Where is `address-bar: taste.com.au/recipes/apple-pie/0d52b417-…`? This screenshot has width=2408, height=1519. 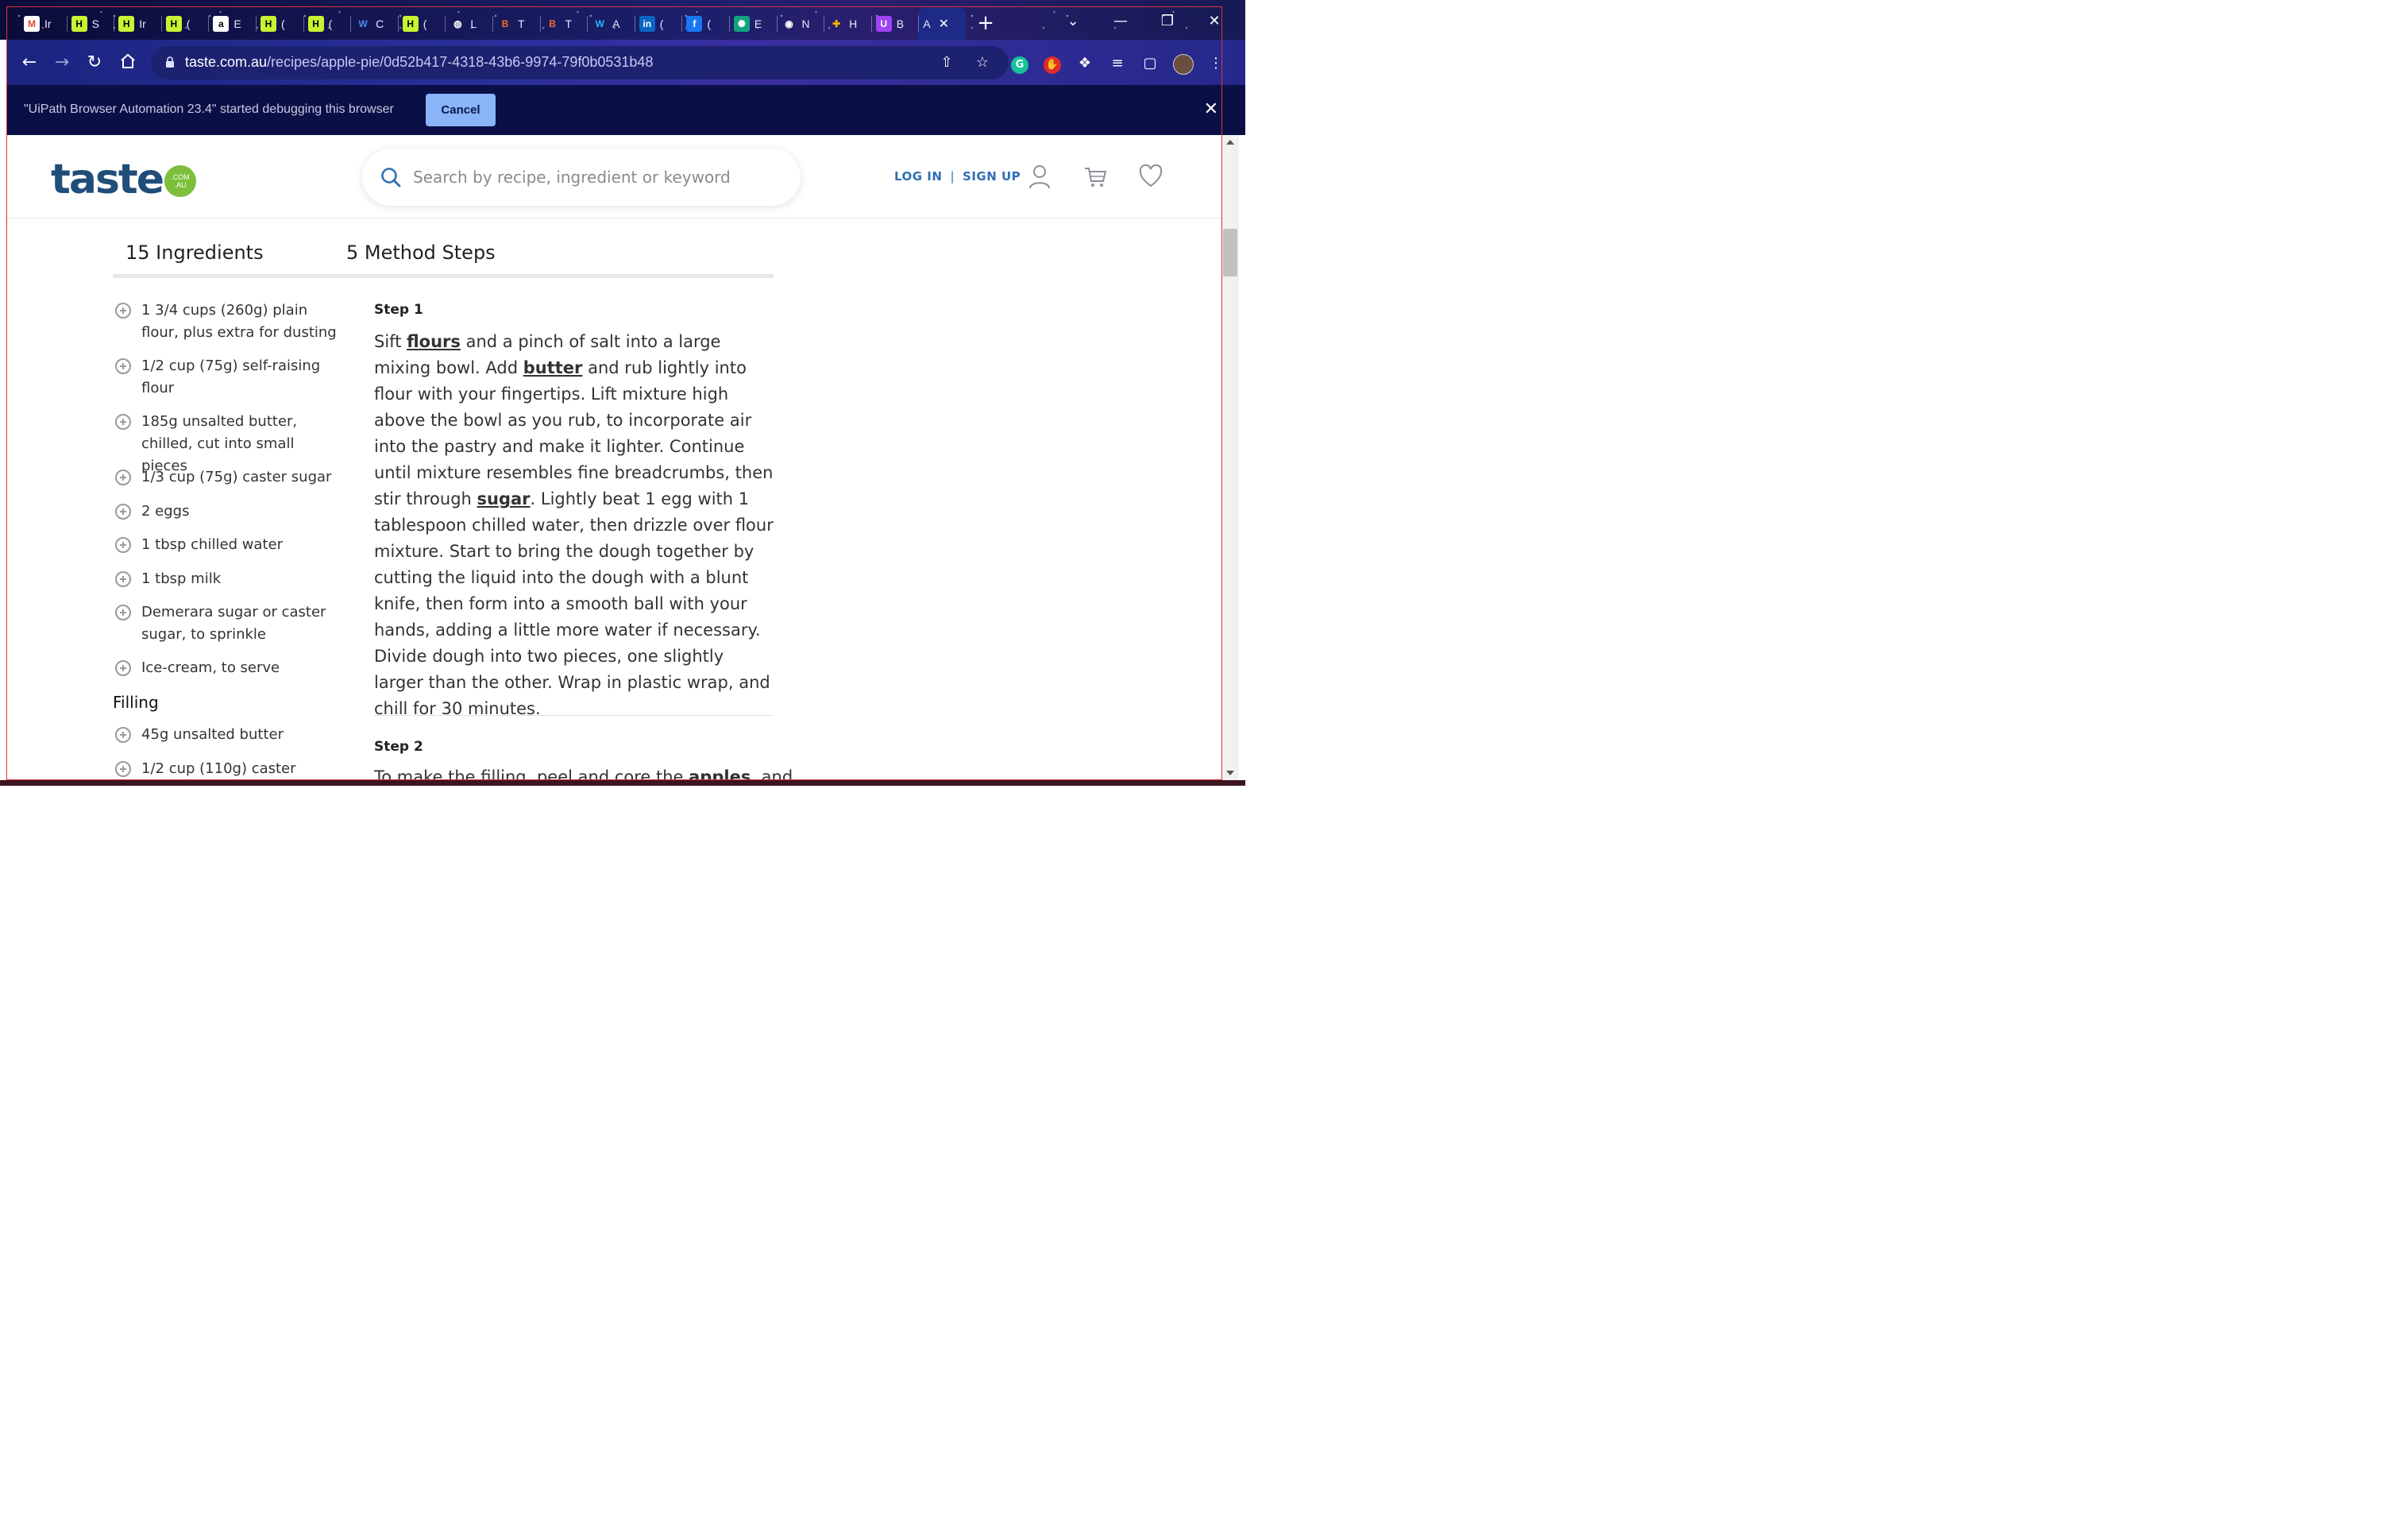 address-bar: taste.com.au/recipes/apple-pie/0d52b417-… is located at coordinates (580, 62).